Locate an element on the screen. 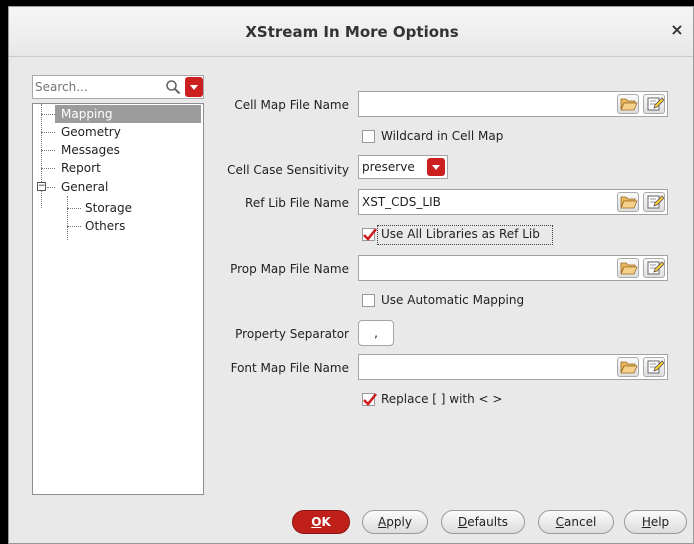 This screenshot has height=544, width=694. case-sensitivity-select: preserve is located at coordinates (403, 167).